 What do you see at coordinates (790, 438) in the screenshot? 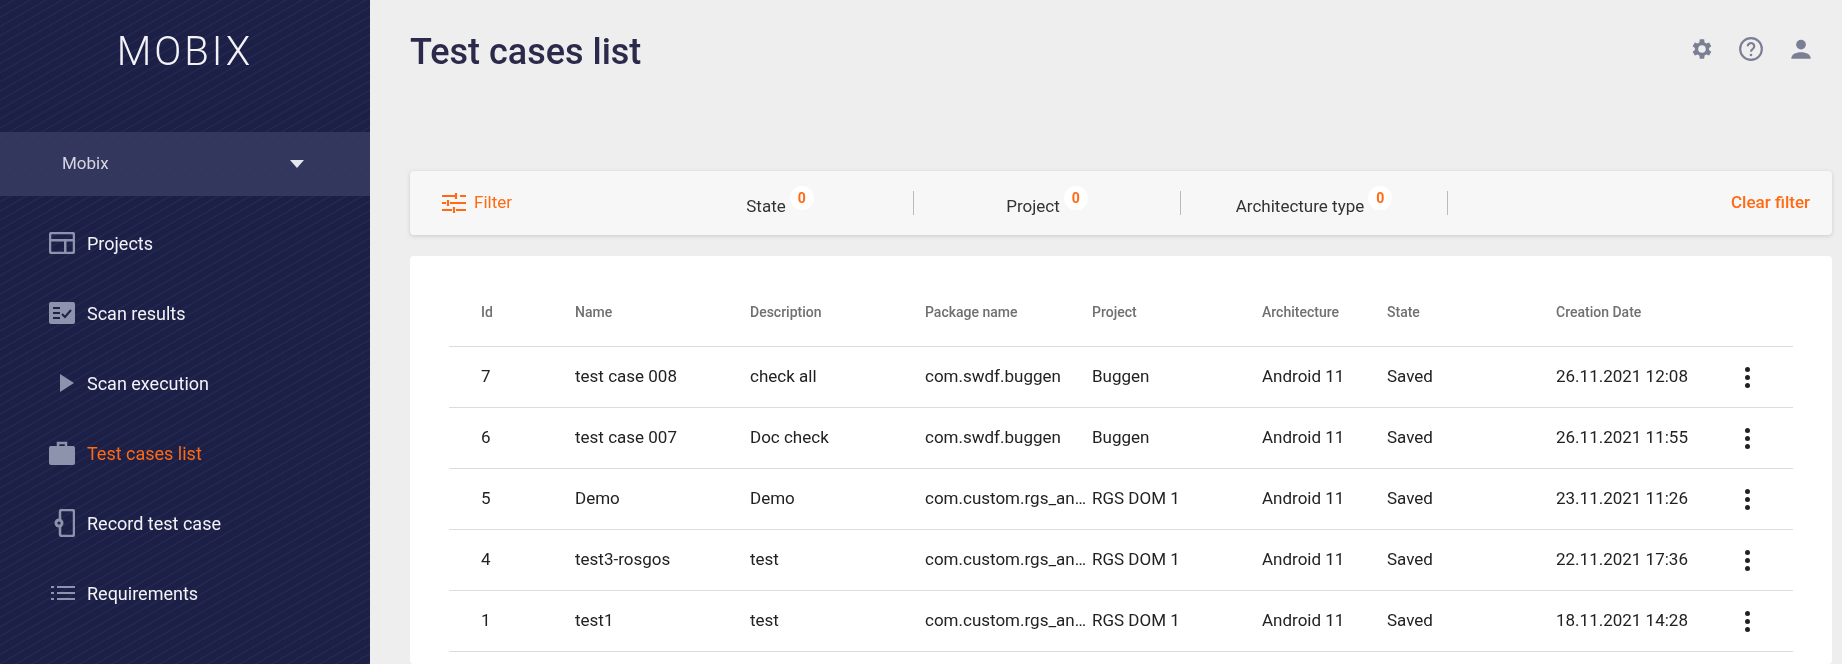
I see `table-cell-text: Doc check` at bounding box center [790, 438].